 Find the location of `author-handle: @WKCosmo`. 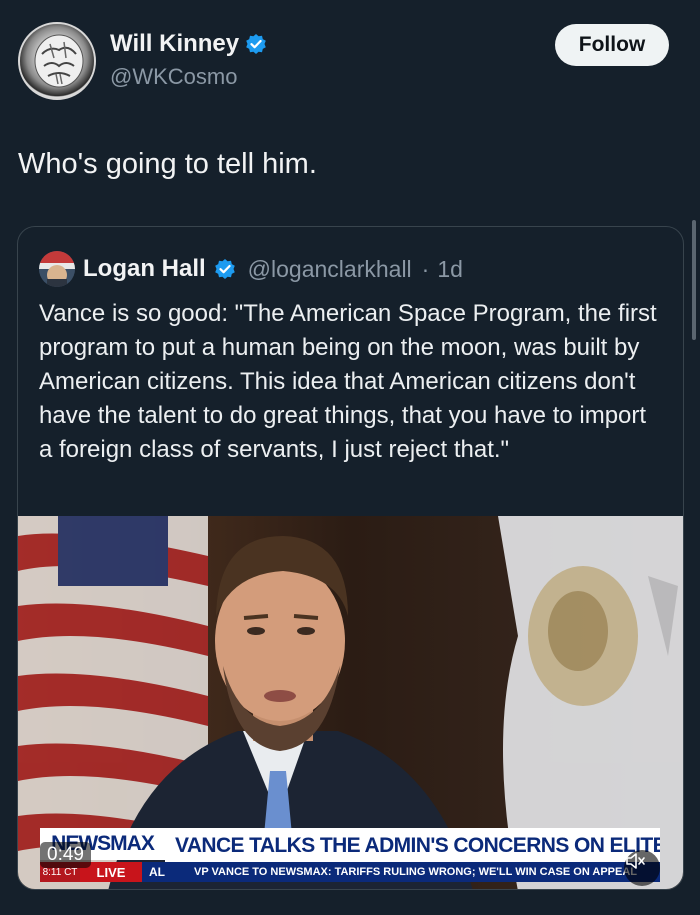

author-handle: @WKCosmo is located at coordinates (173, 77).